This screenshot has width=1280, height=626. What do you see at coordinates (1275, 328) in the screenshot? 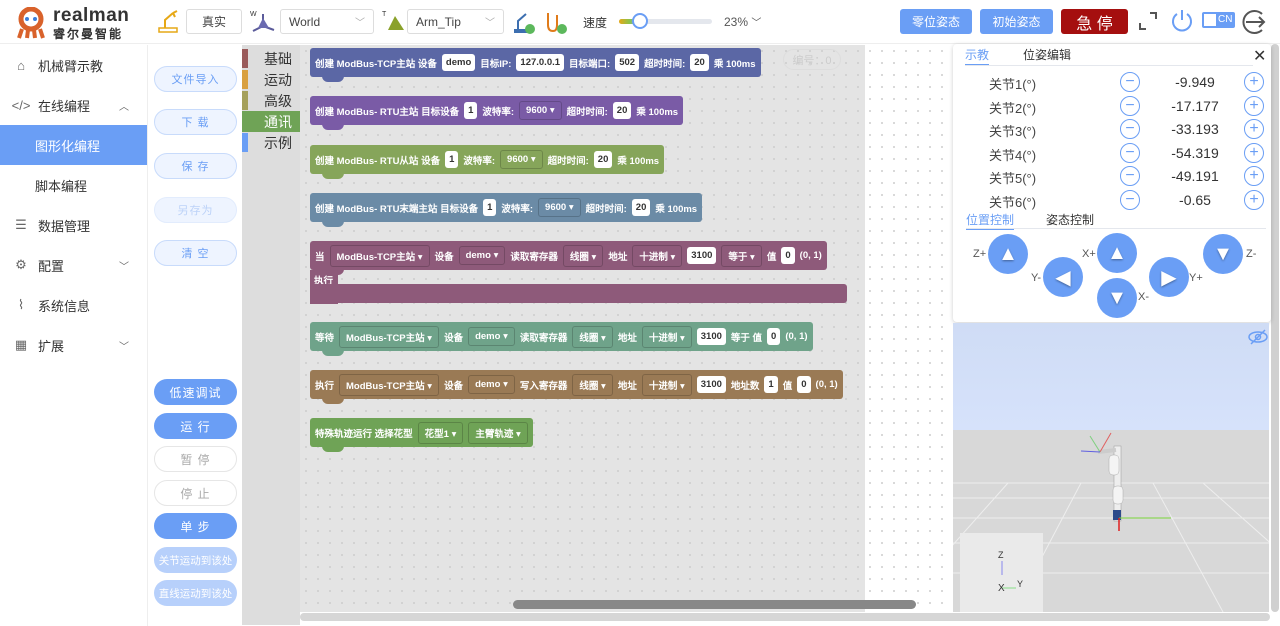
I see `vertical-scrollbar` at bounding box center [1275, 328].